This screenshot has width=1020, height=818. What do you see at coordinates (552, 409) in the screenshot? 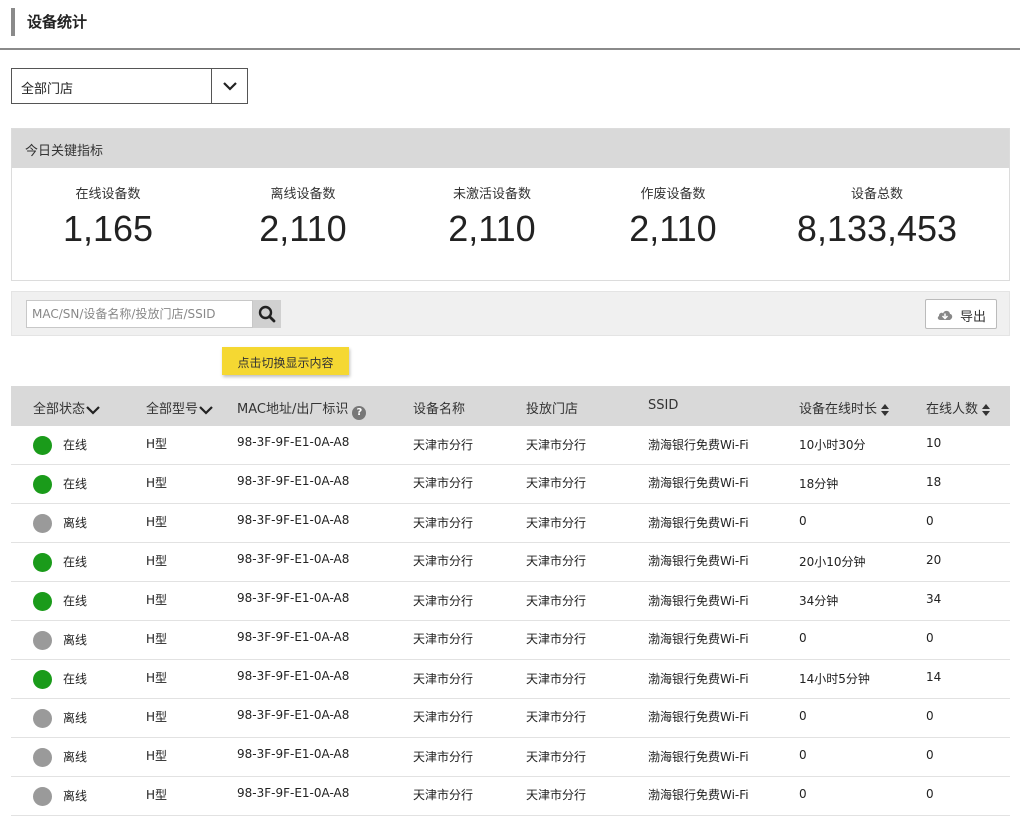
I see `store-header: 投放门店` at bounding box center [552, 409].